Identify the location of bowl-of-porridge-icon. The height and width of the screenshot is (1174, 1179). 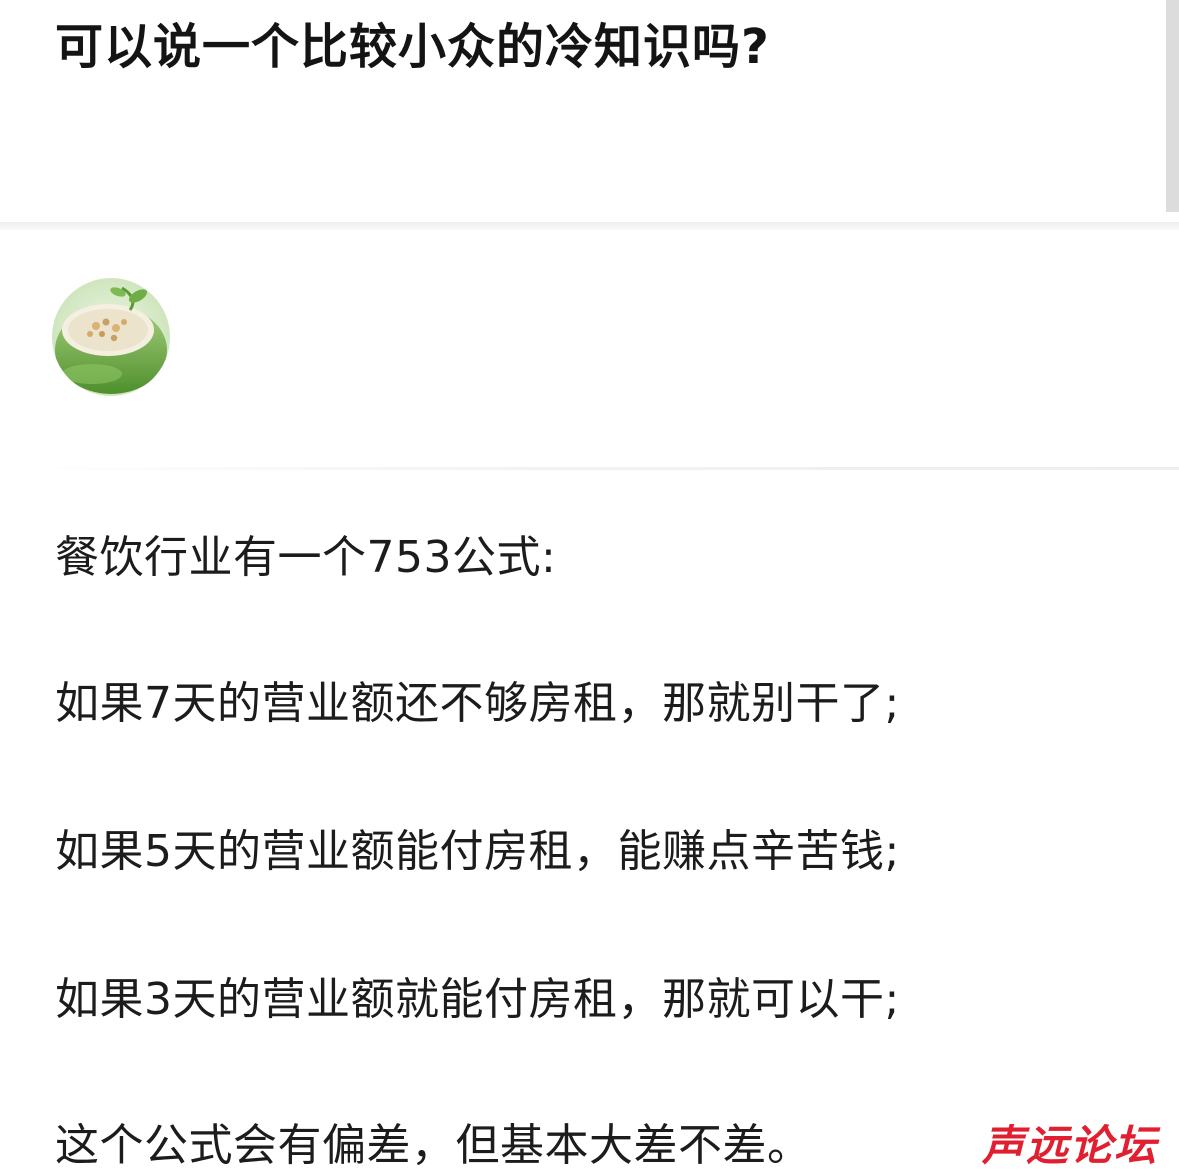
(111, 337).